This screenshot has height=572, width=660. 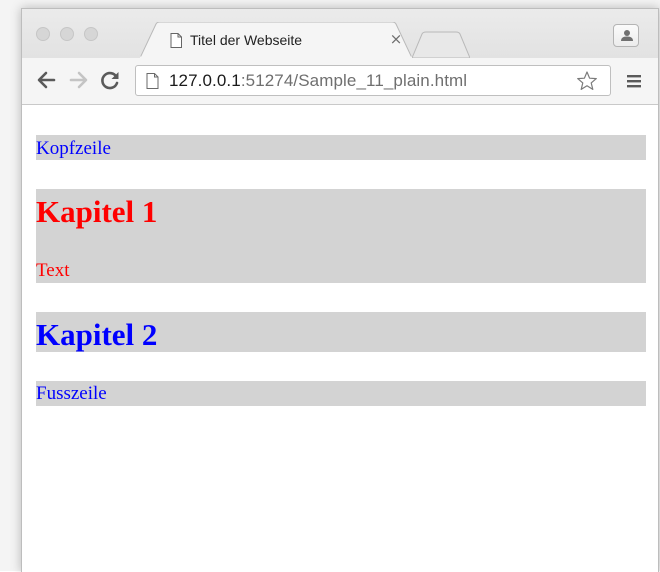 I want to click on tab-strip: Titel der Webseite ×, so click(x=340, y=34).